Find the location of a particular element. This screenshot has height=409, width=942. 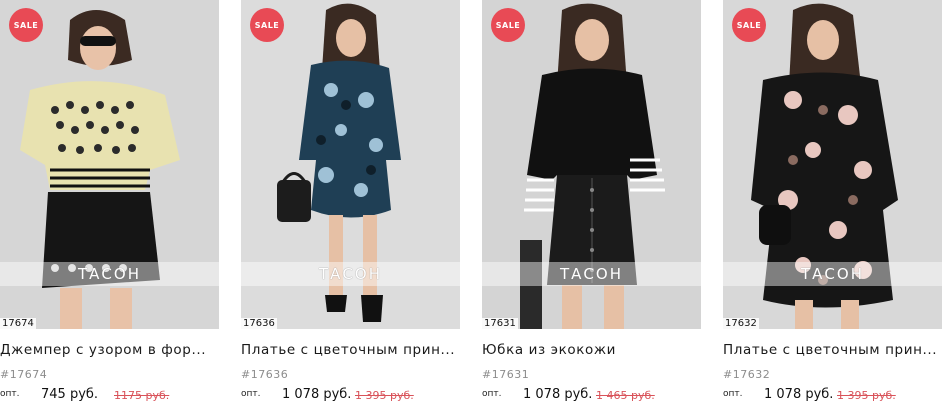

product-sku: #17674 is located at coordinates (24, 374).